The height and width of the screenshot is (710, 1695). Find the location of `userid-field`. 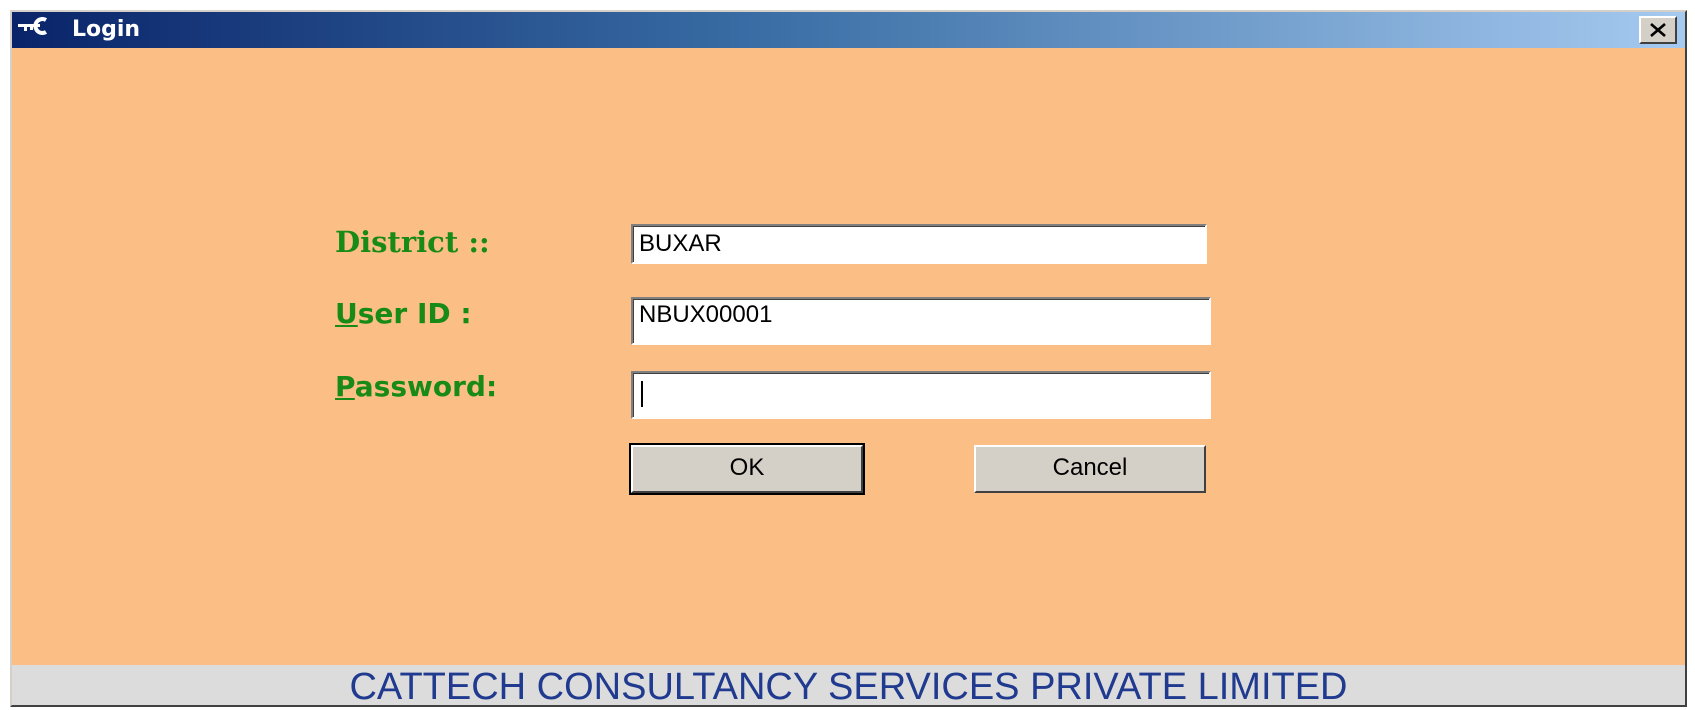

userid-field is located at coordinates (921, 321).